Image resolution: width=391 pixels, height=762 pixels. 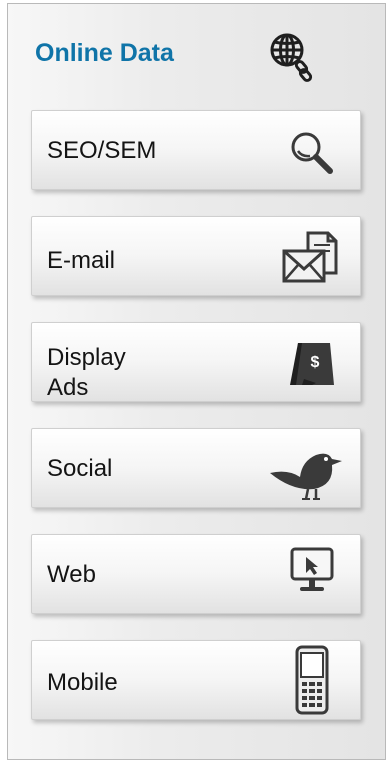 What do you see at coordinates (195, 59) in the screenshot?
I see `panel-header: Online Data` at bounding box center [195, 59].